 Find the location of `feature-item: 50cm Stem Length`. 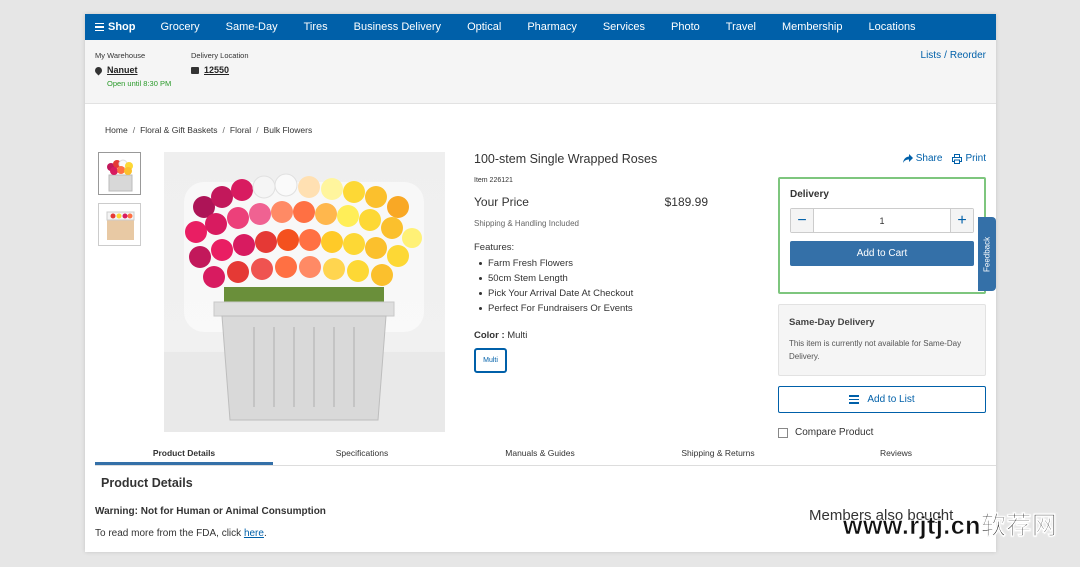

feature-item: 50cm Stem Length is located at coordinates (599, 278).